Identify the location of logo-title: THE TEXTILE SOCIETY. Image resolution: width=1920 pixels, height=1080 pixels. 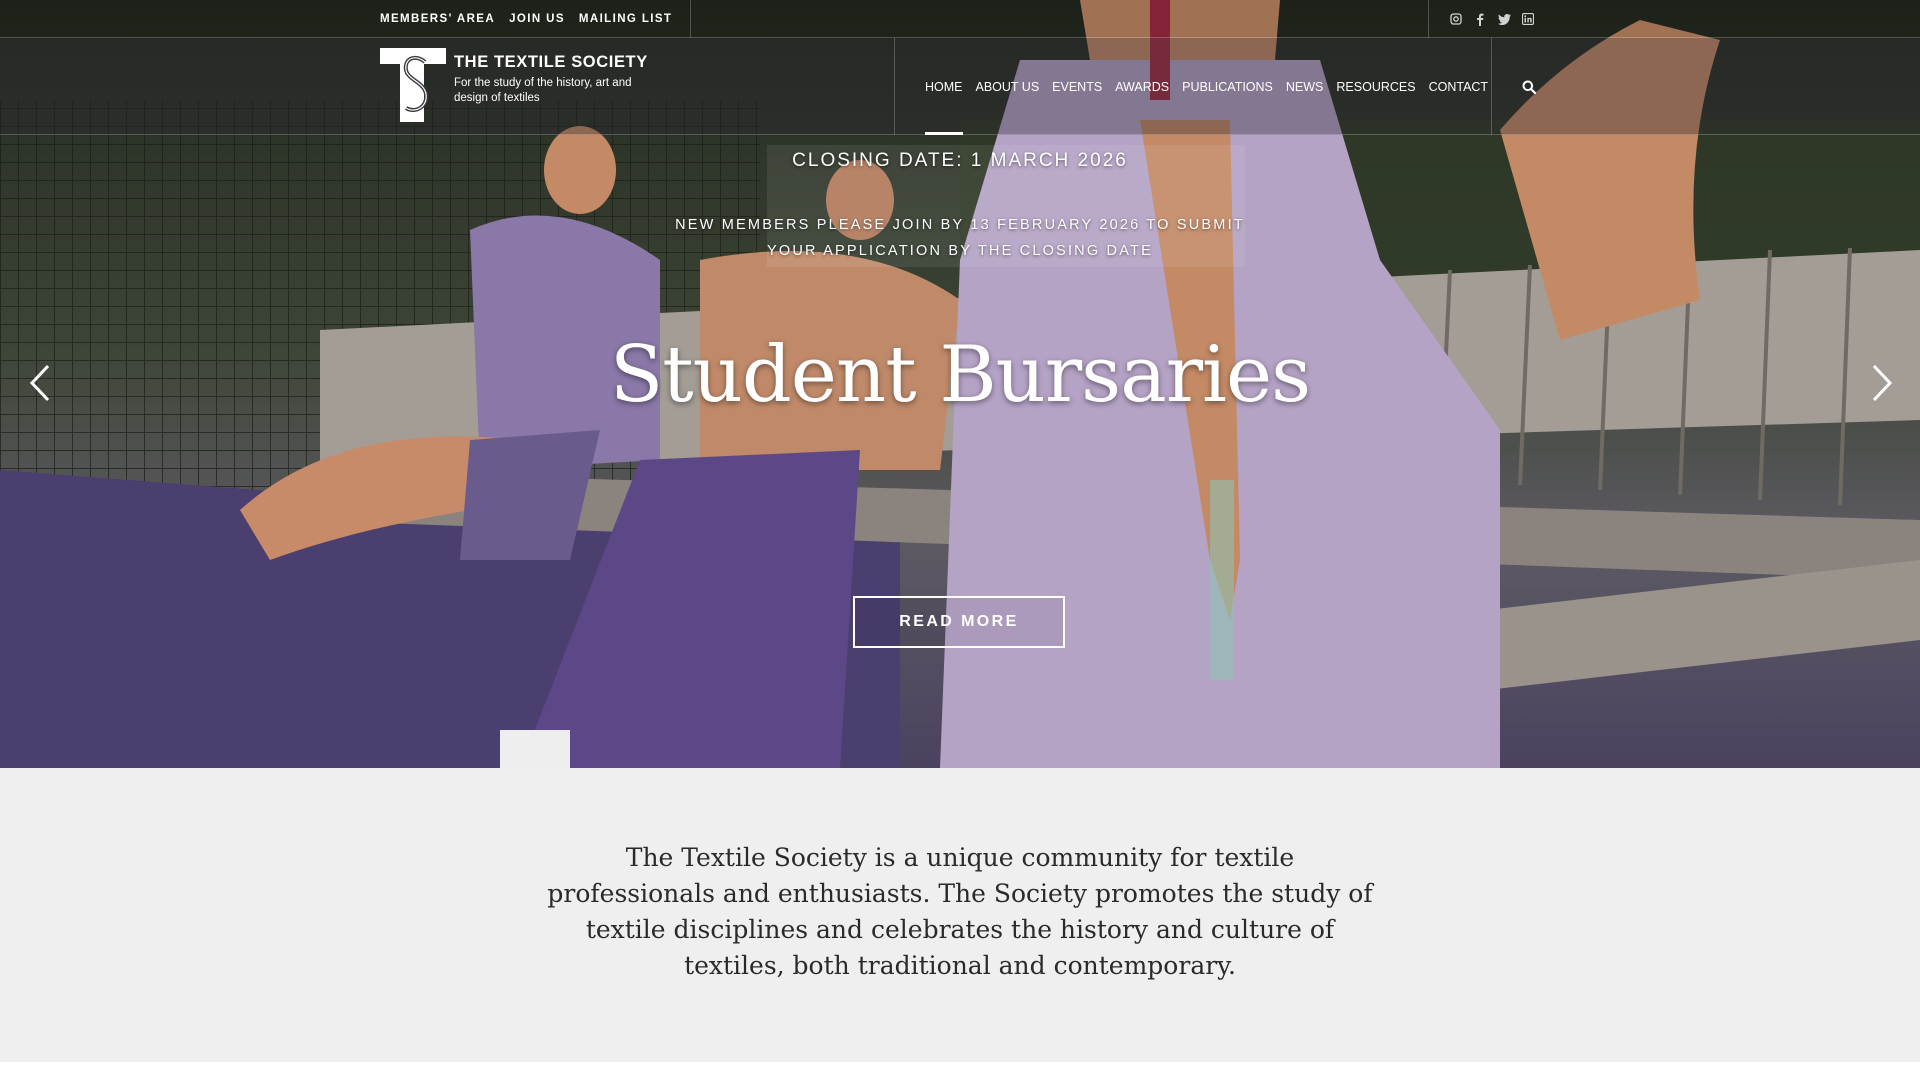
(551, 62).